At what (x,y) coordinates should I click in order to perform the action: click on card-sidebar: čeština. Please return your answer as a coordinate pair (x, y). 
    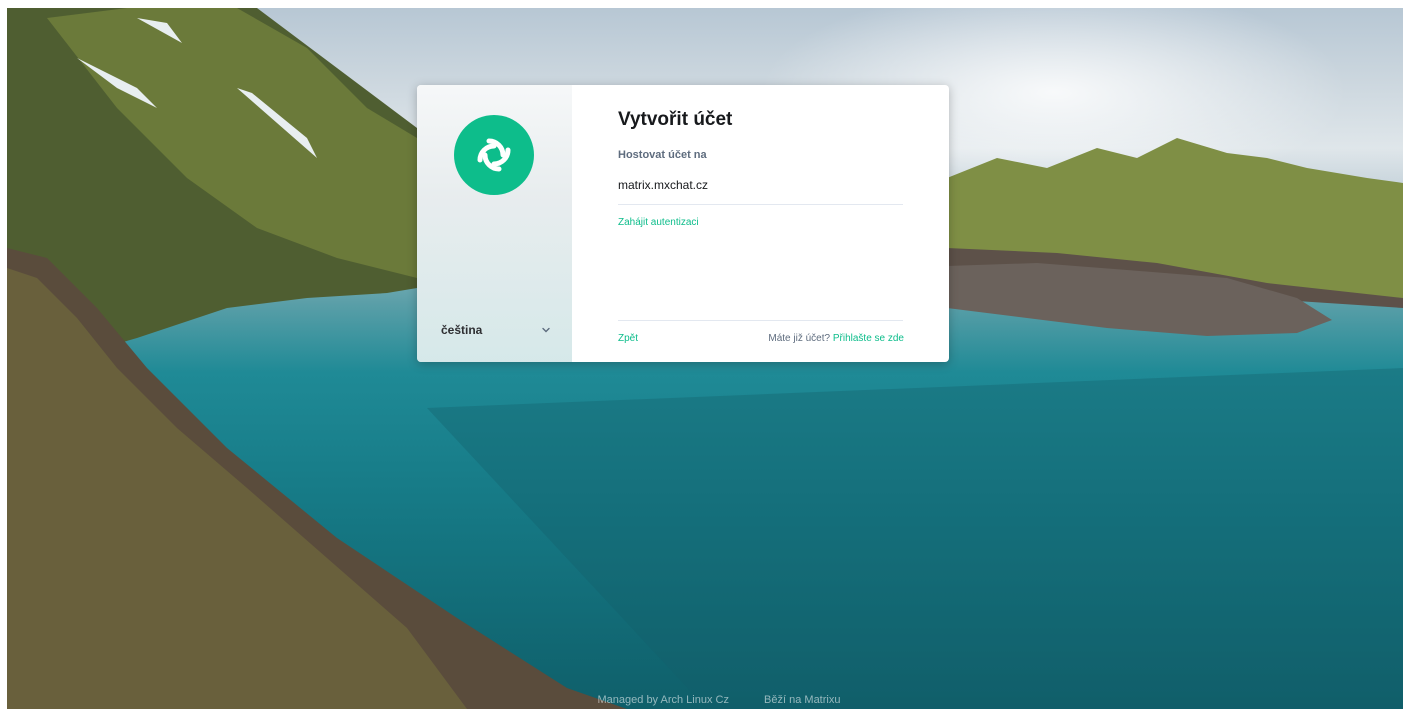
    Looking at the image, I should click on (494, 223).